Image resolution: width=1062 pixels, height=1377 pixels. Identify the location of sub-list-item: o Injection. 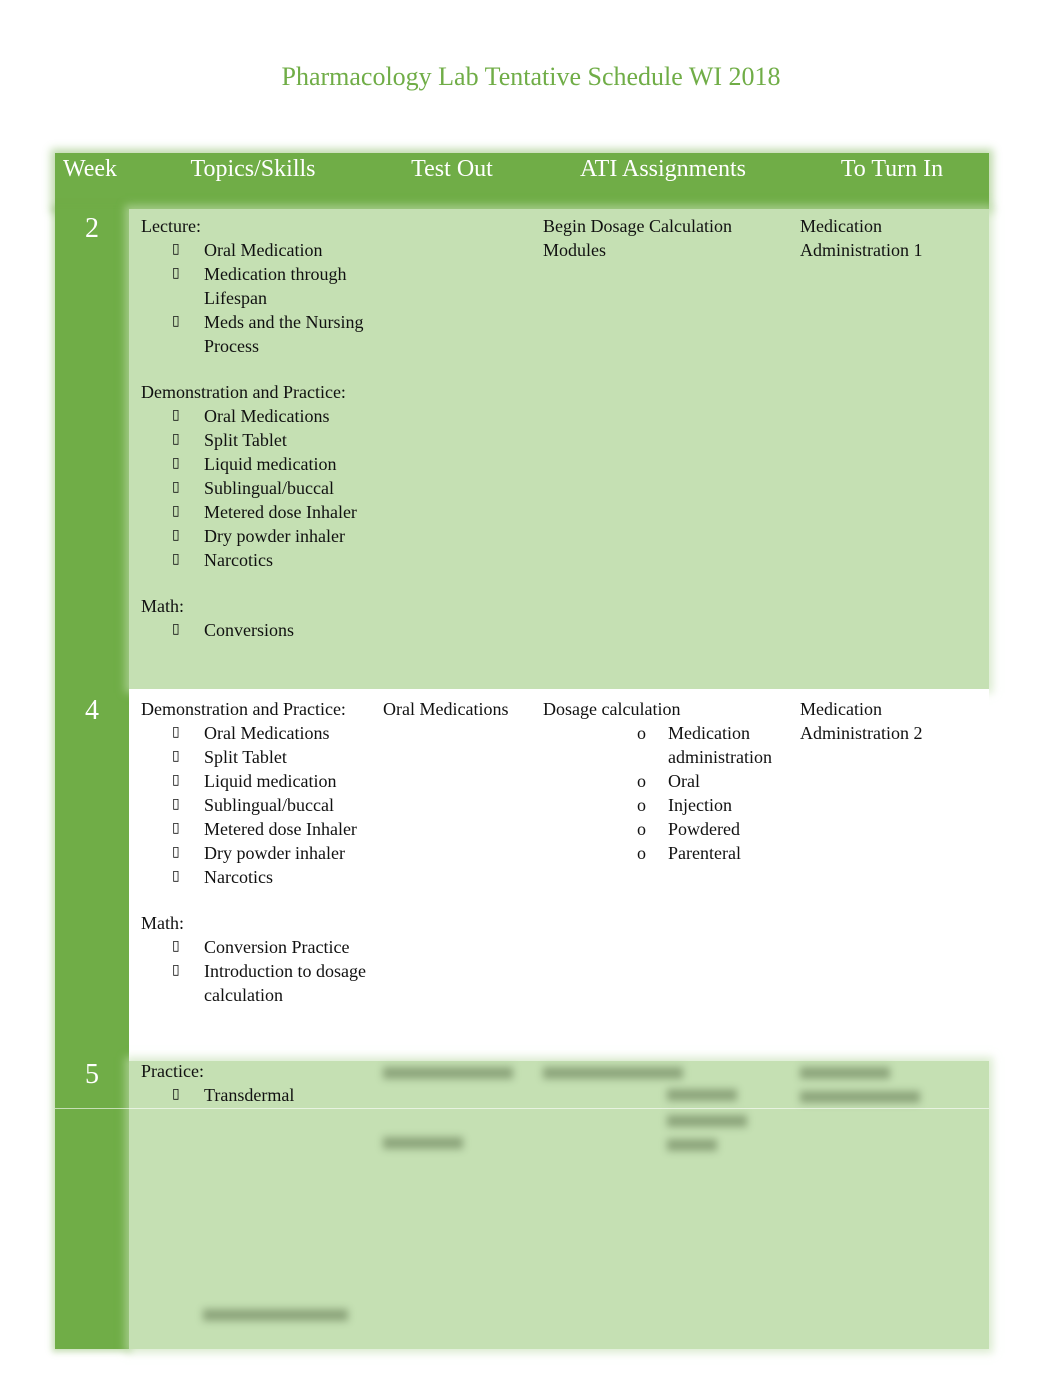
(668, 805).